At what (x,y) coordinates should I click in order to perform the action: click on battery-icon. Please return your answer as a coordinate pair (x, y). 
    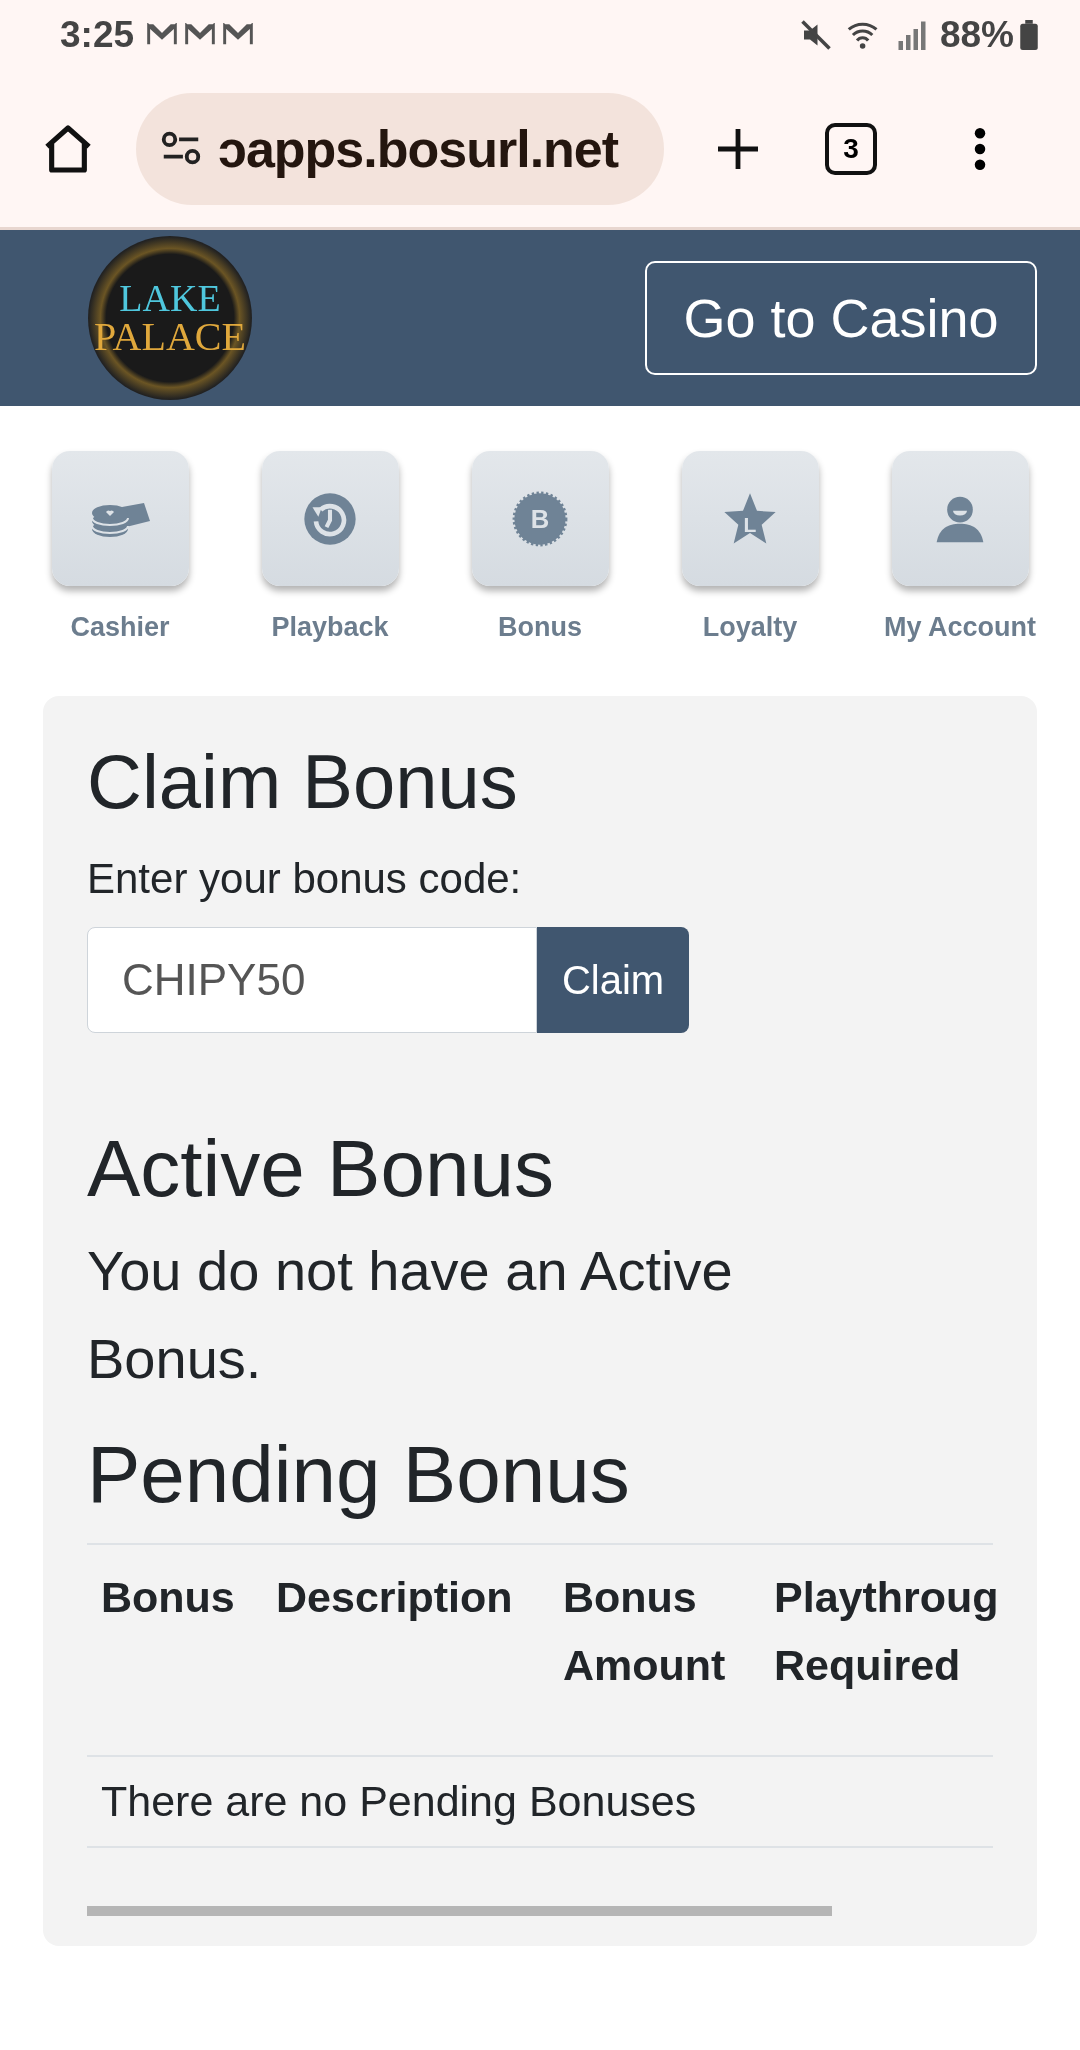
    Looking at the image, I should click on (1029, 35).